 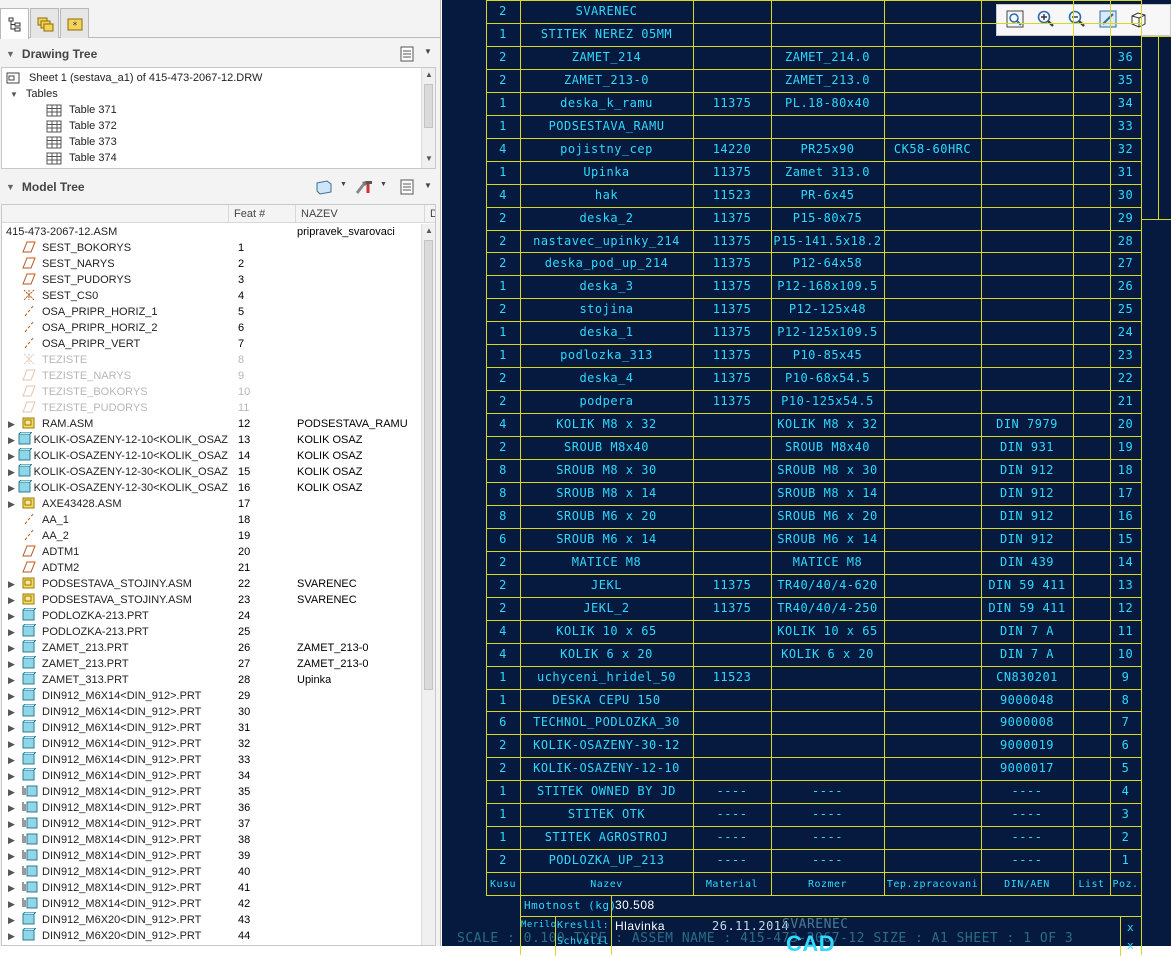 I want to click on model-tree-item: ▶ ZAMET_313.PRT, so click(x=118, y=680).